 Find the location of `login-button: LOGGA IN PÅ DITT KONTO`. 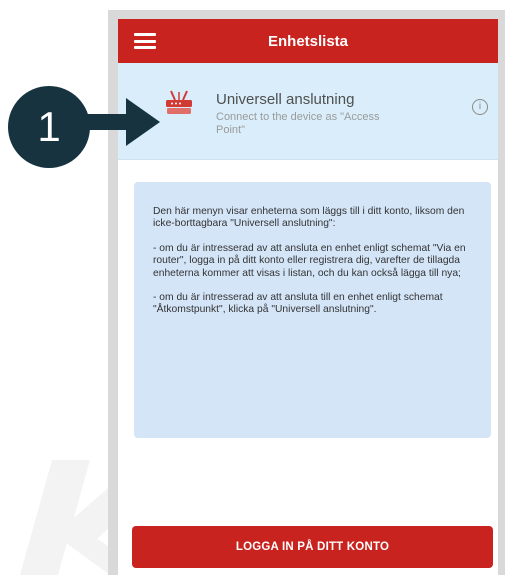

login-button: LOGGA IN PÅ DITT KONTO is located at coordinates (312, 547).